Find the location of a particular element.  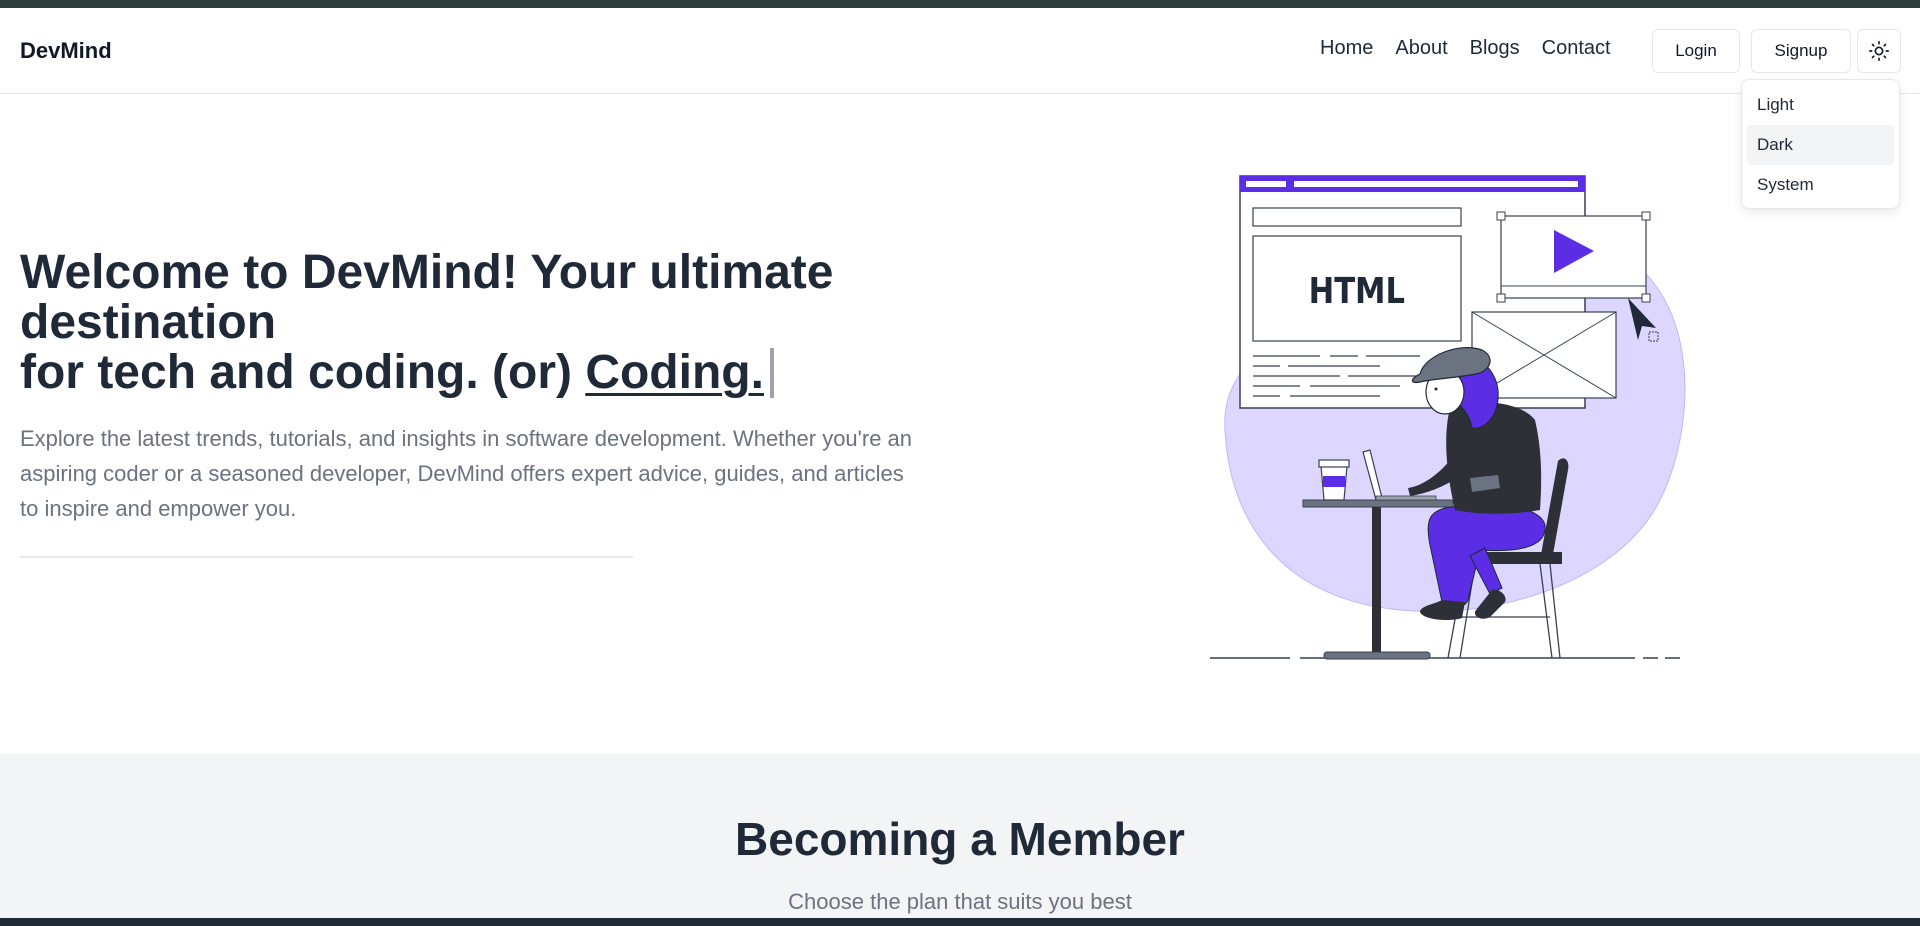

typing-caret is located at coordinates (771, 373).